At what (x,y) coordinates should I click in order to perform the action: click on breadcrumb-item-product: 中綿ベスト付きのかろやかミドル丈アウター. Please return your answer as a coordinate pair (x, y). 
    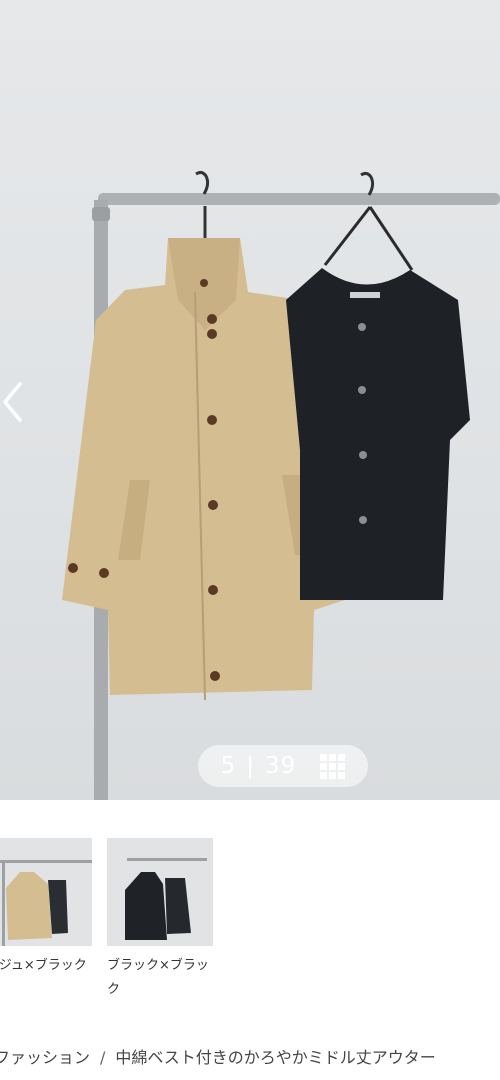
    Looking at the image, I should click on (275, 1057).